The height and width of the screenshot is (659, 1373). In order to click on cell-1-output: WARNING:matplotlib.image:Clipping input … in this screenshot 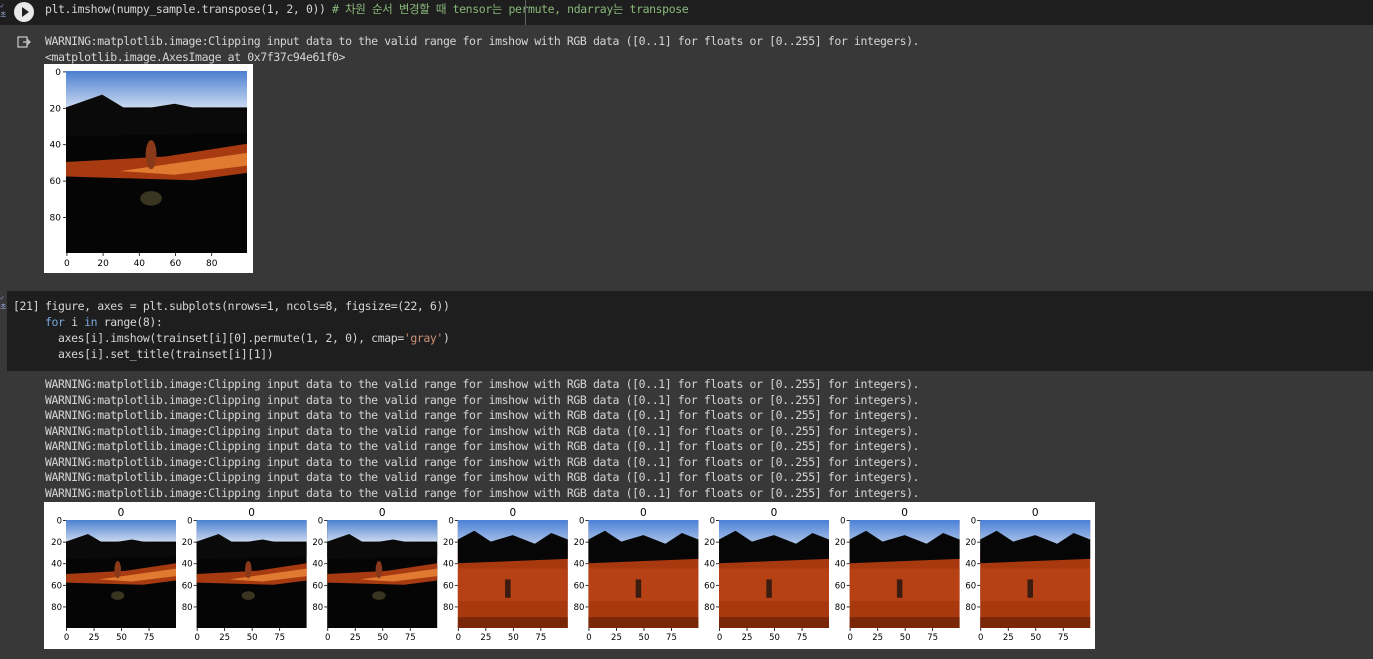, I will do `click(482, 49)`.